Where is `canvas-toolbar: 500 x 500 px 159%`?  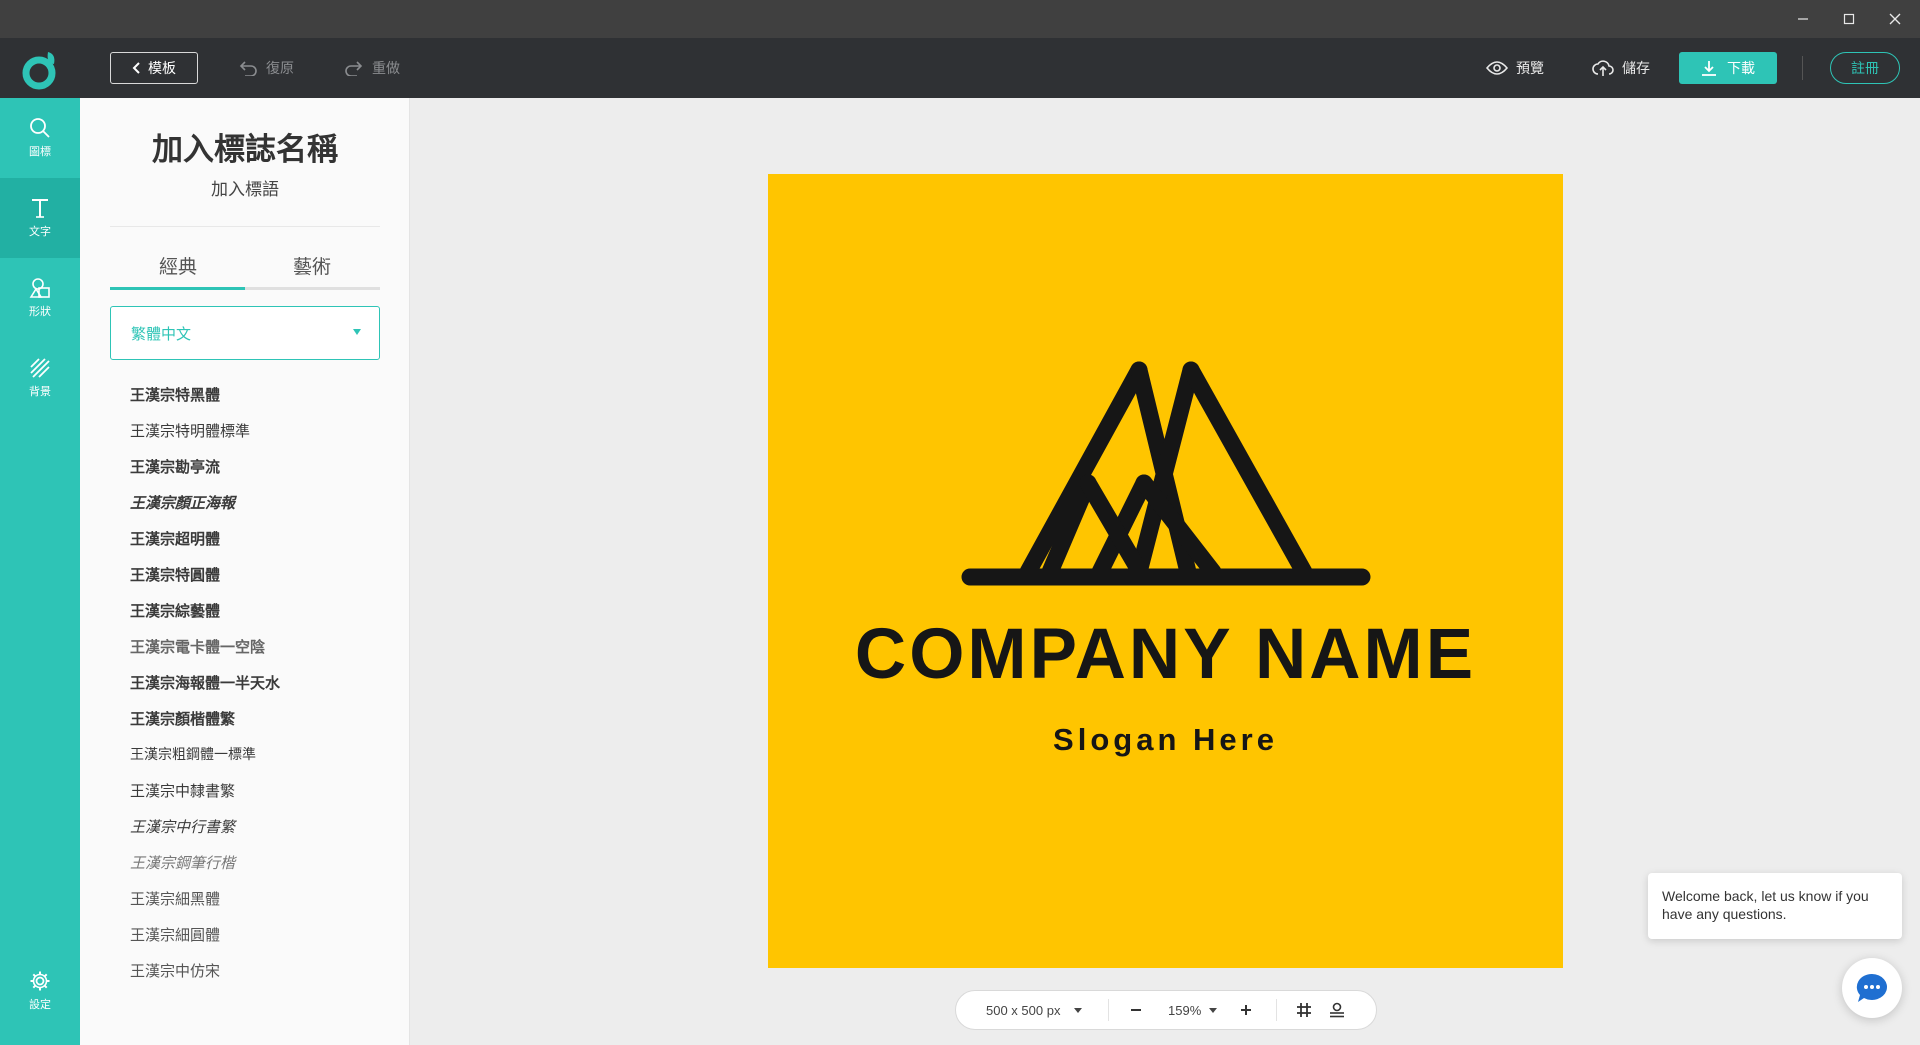
canvas-toolbar: 500 x 500 px 159% is located at coordinates (1166, 1010).